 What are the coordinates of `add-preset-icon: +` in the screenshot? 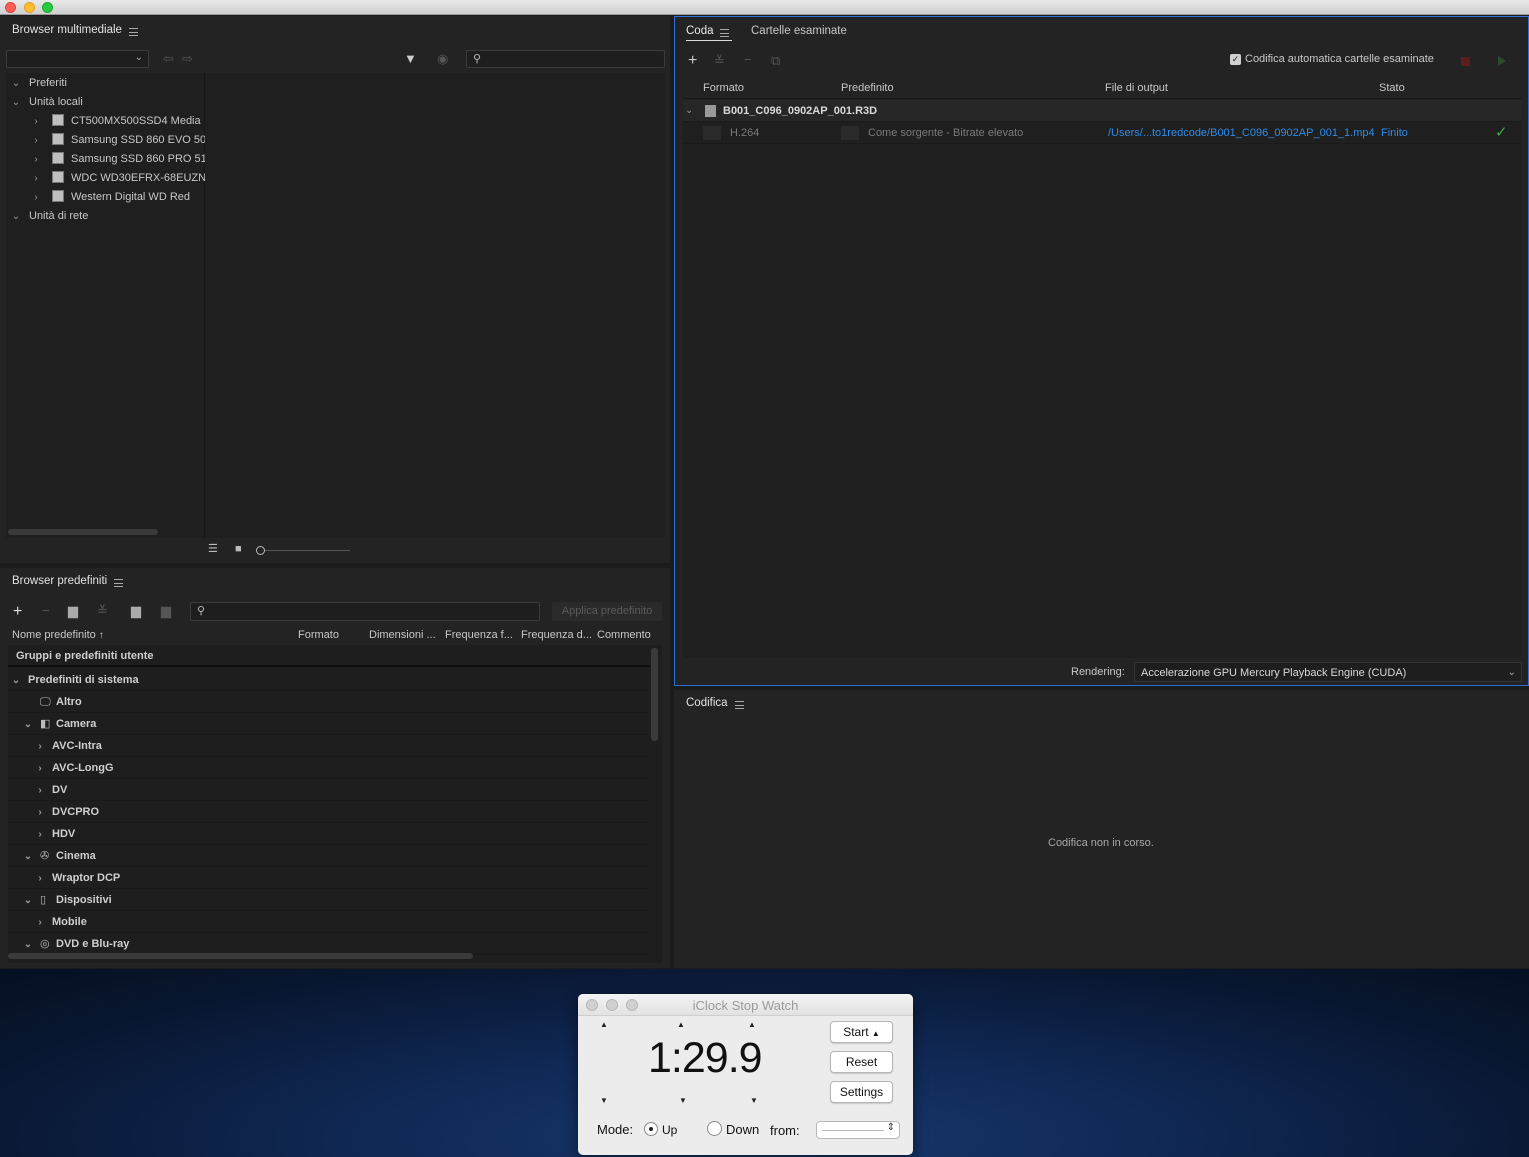 It's located at (17, 612).